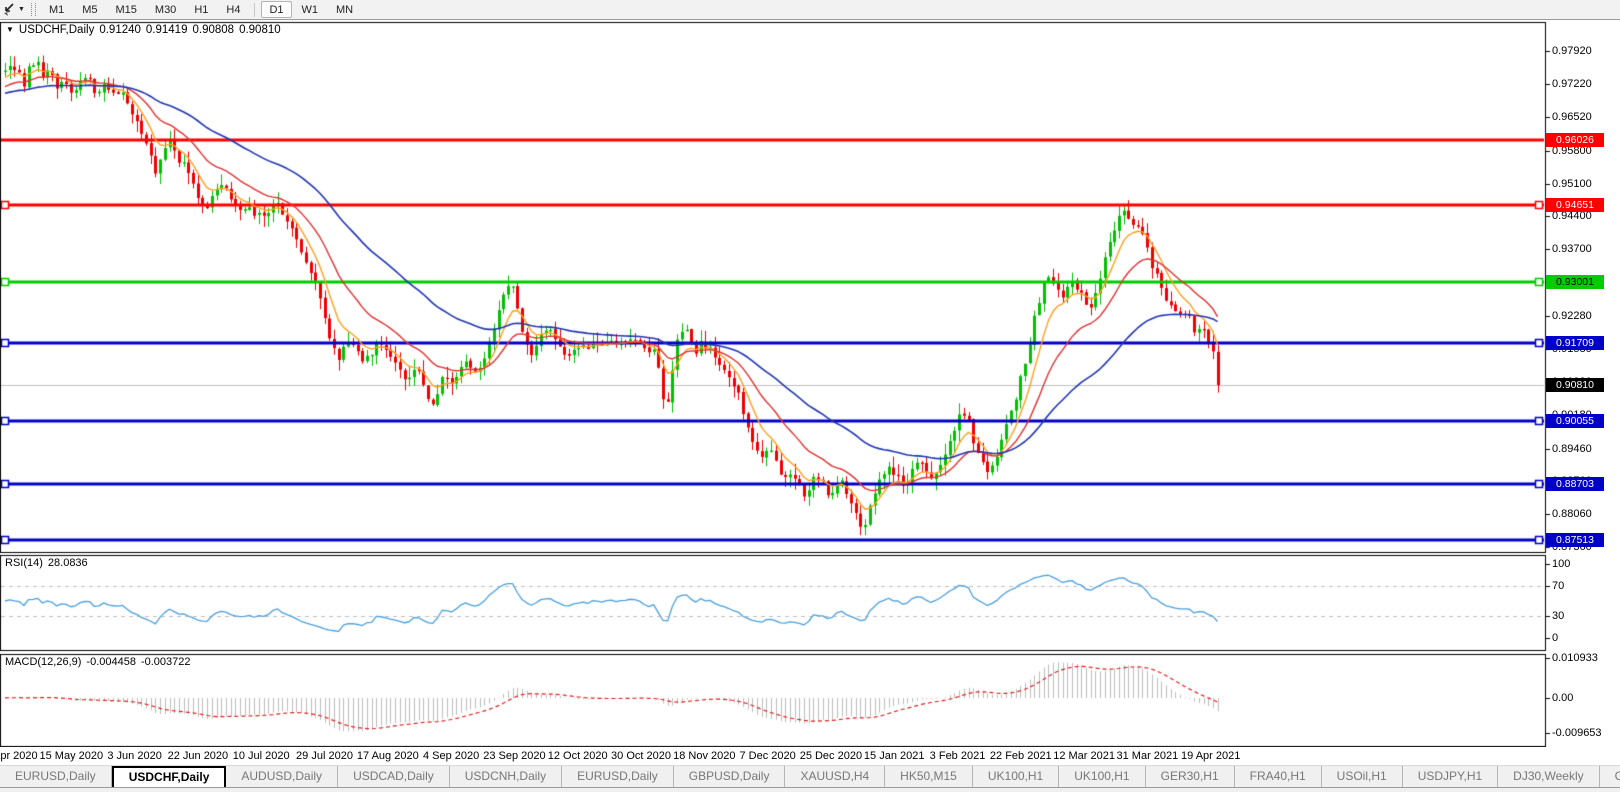  What do you see at coordinates (835, 776) in the screenshot?
I see `chart-tab-XAUUSD-H4: XAUUSD,H4` at bounding box center [835, 776].